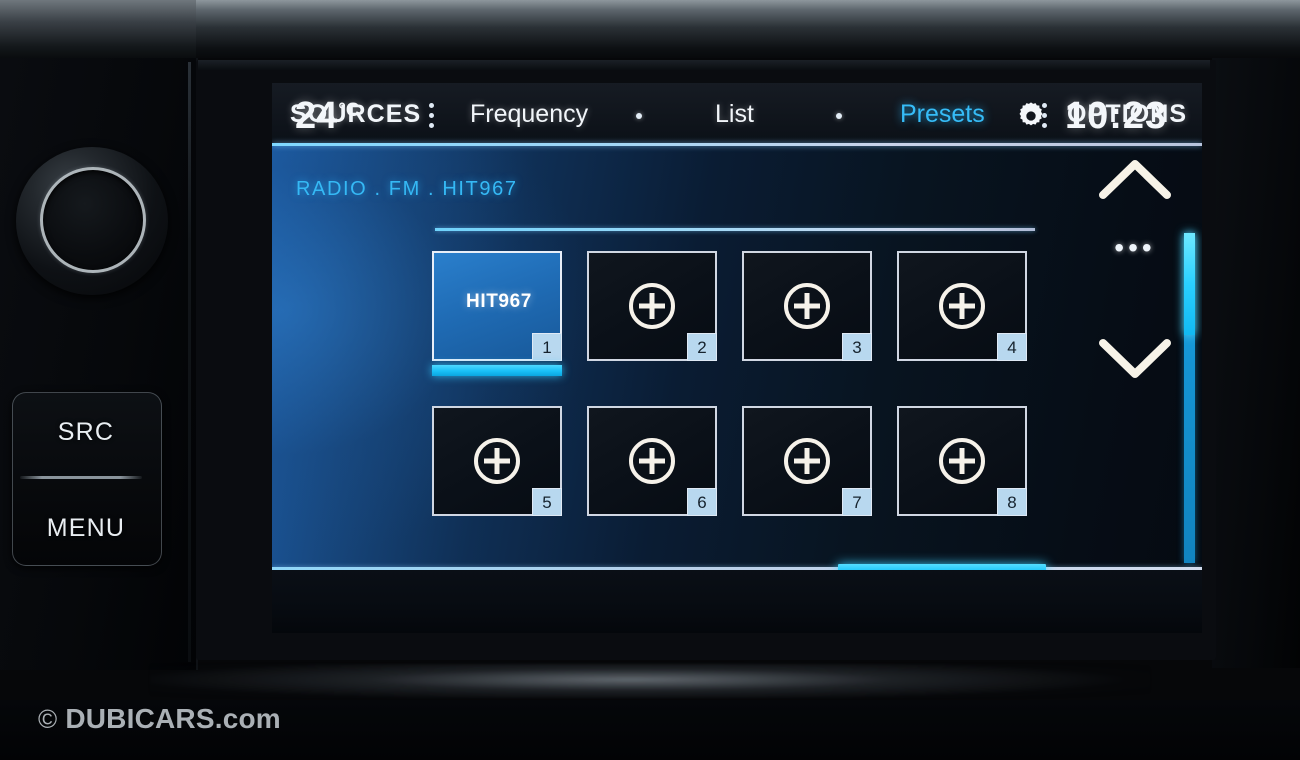 The width and height of the screenshot is (1300, 760). I want to click on preset-tile-6: 6, so click(652, 461).